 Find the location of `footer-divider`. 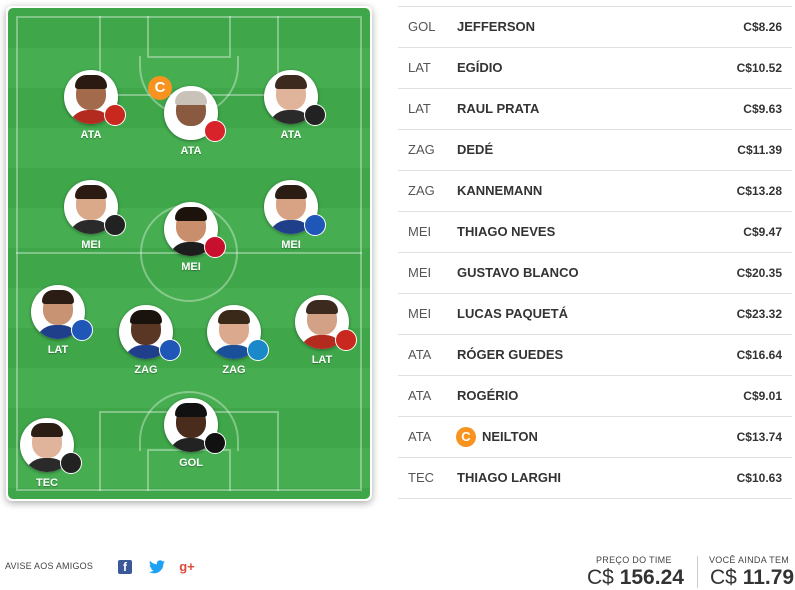

footer-divider is located at coordinates (697, 572).